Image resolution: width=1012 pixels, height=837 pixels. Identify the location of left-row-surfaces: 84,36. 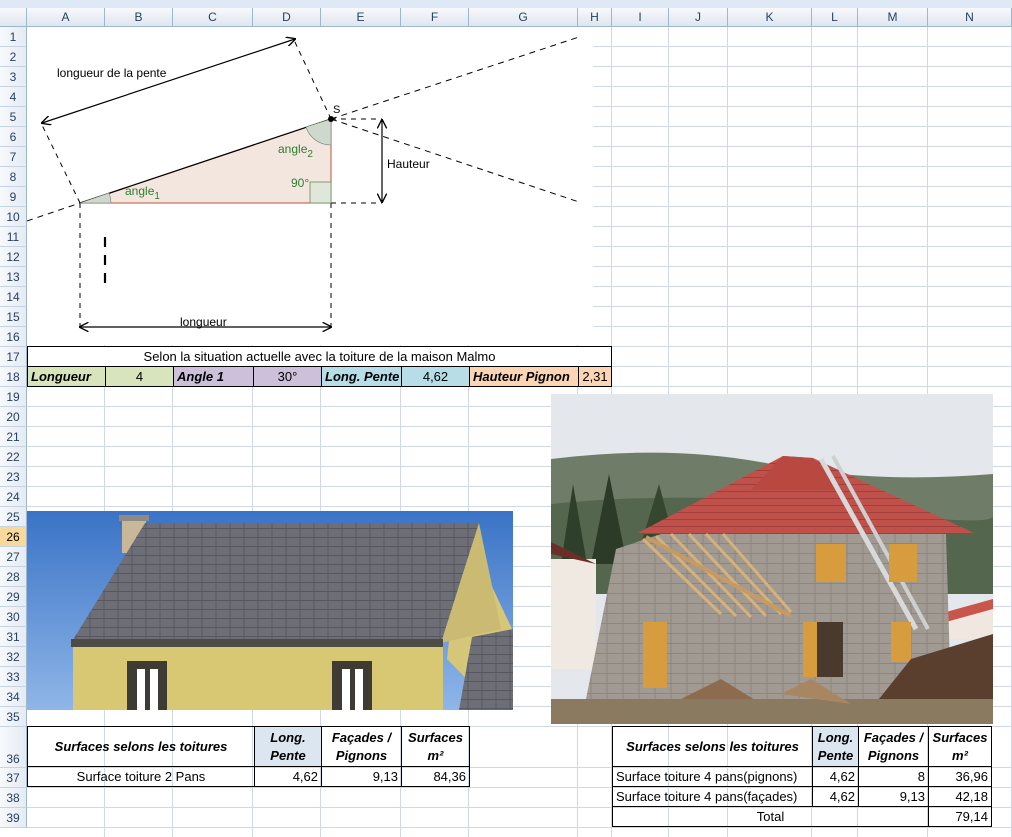
(435, 776).